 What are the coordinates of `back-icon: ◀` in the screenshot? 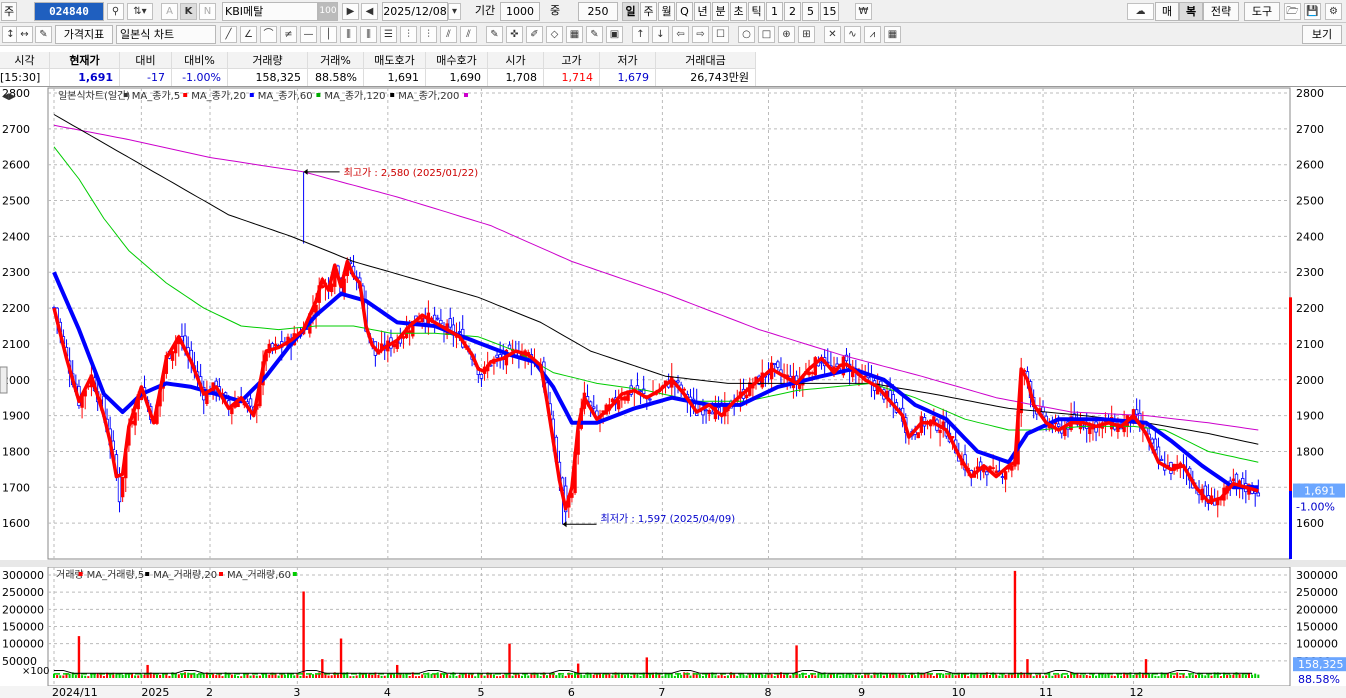 It's located at (369, 11).